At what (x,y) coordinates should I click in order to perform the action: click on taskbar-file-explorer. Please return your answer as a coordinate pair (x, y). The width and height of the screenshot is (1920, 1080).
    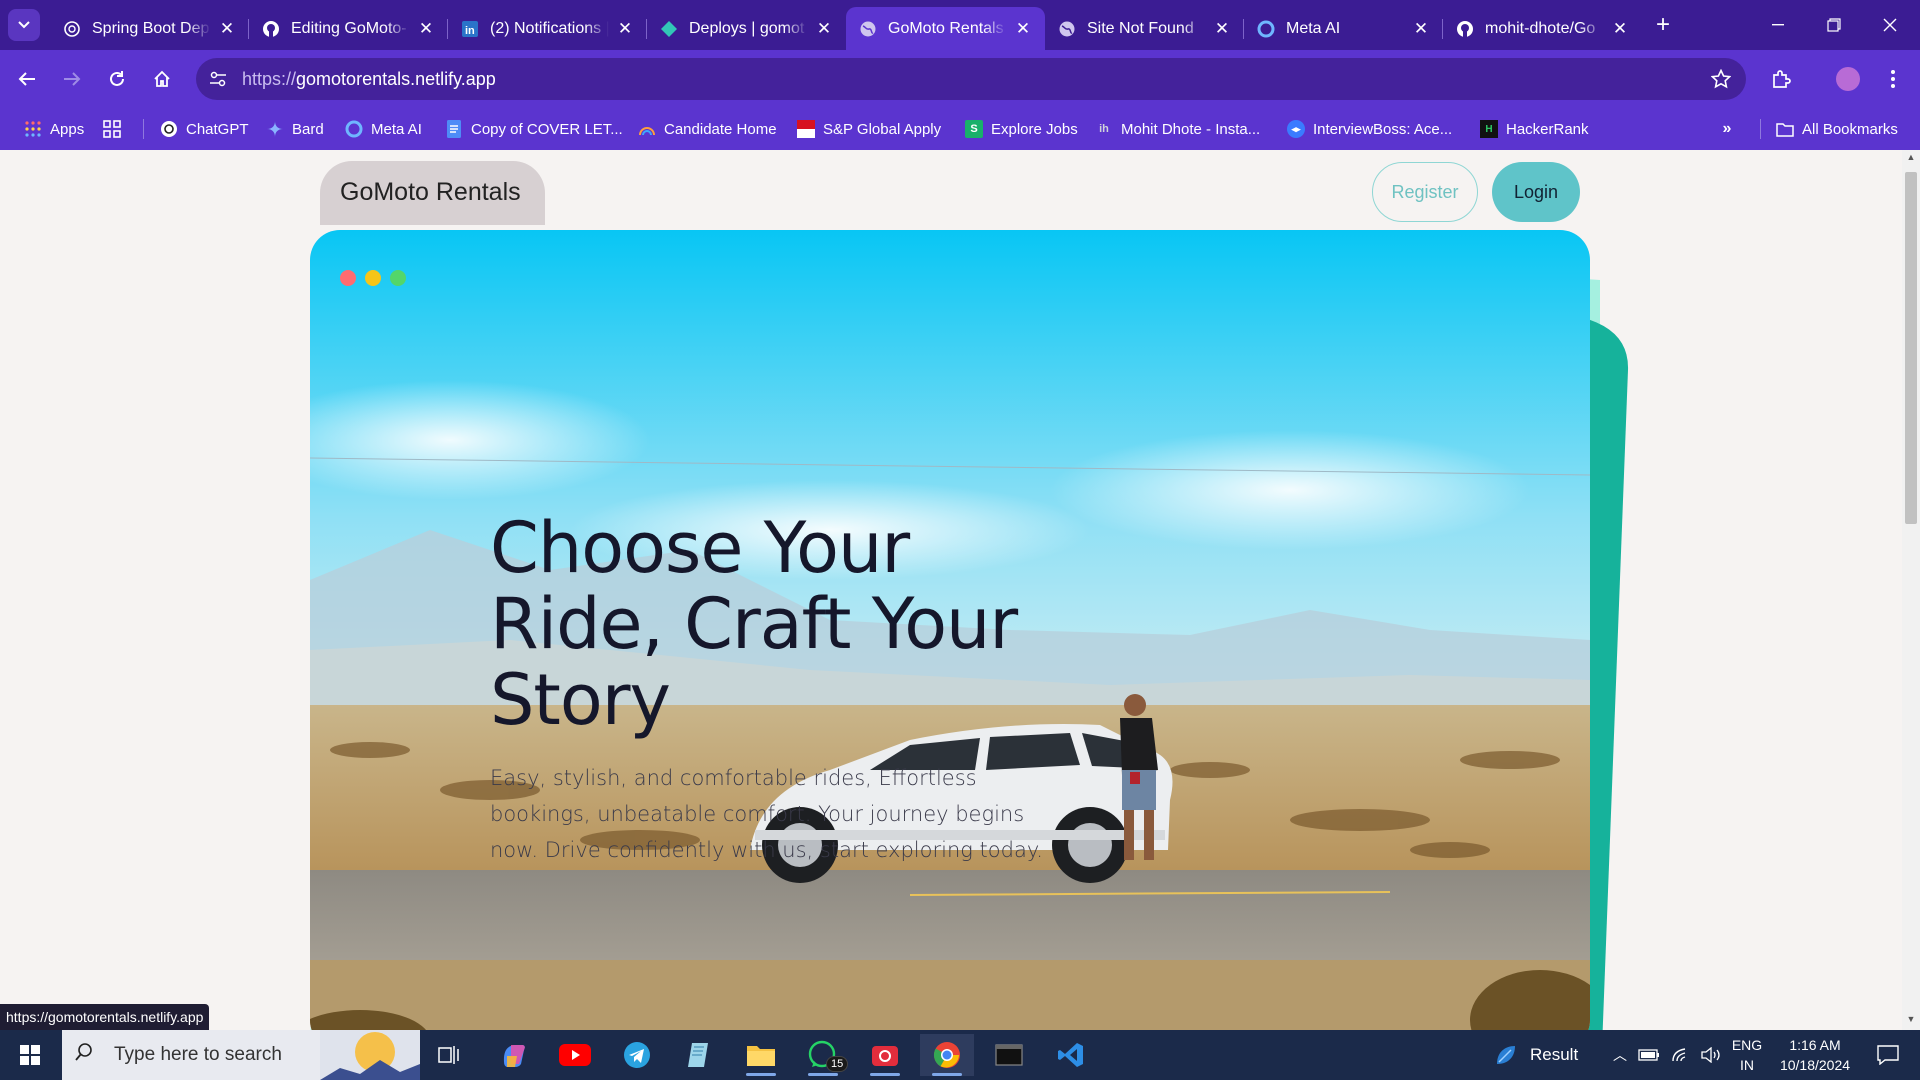
    Looking at the image, I should click on (761, 1055).